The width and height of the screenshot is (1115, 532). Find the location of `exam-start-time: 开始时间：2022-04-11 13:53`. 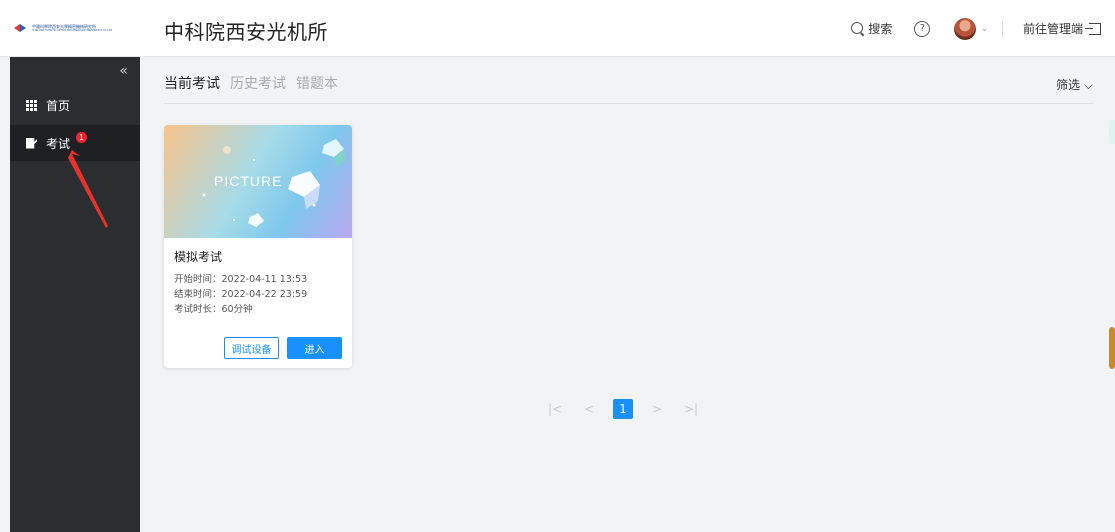

exam-start-time: 开始时间：2022-04-11 13:53 is located at coordinates (241, 279).